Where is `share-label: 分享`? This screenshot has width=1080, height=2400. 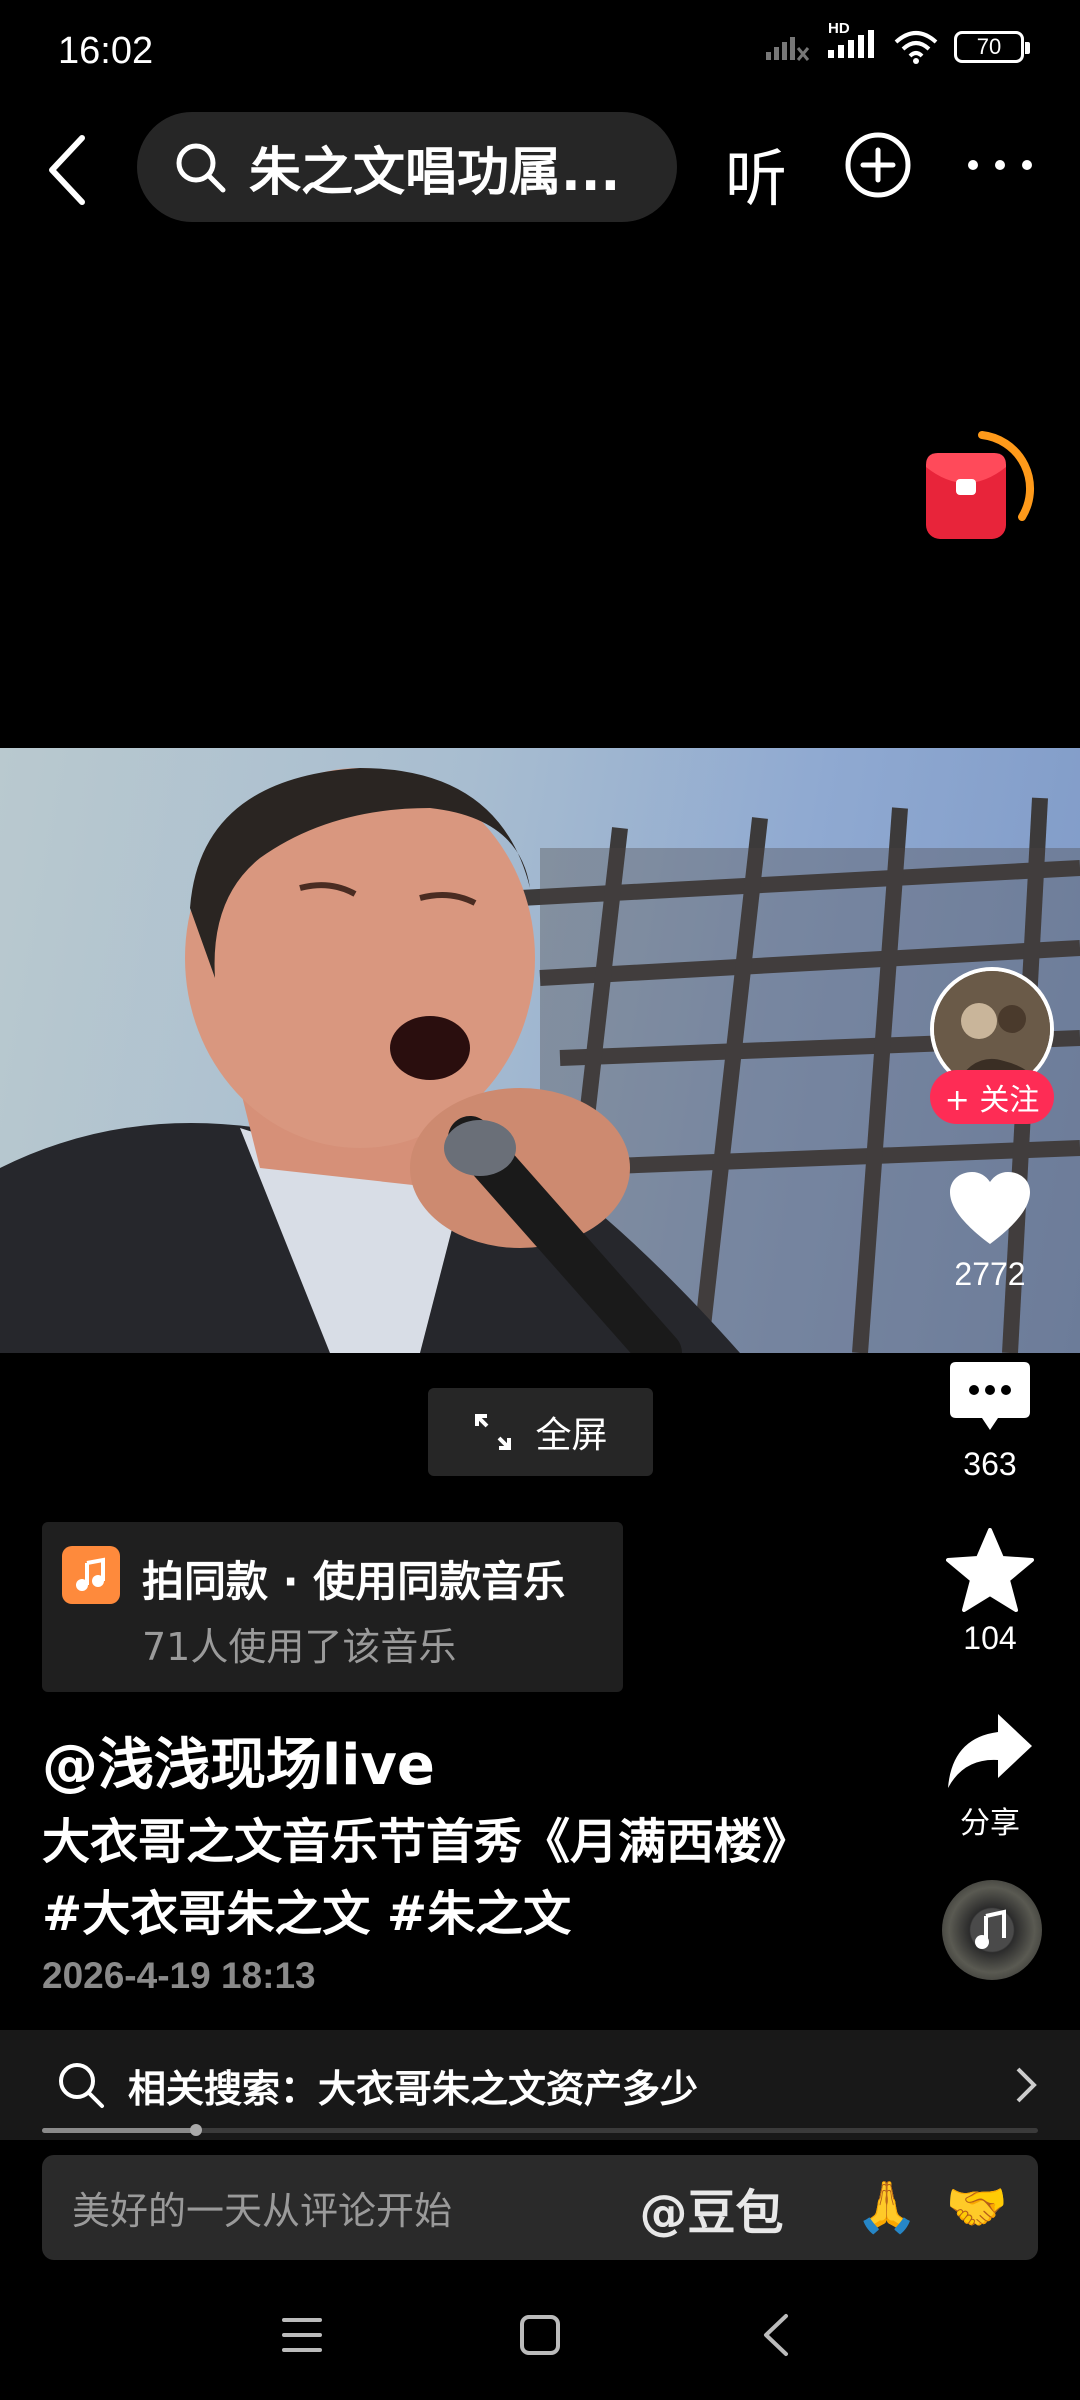
share-label: 分享 is located at coordinates (990, 1823).